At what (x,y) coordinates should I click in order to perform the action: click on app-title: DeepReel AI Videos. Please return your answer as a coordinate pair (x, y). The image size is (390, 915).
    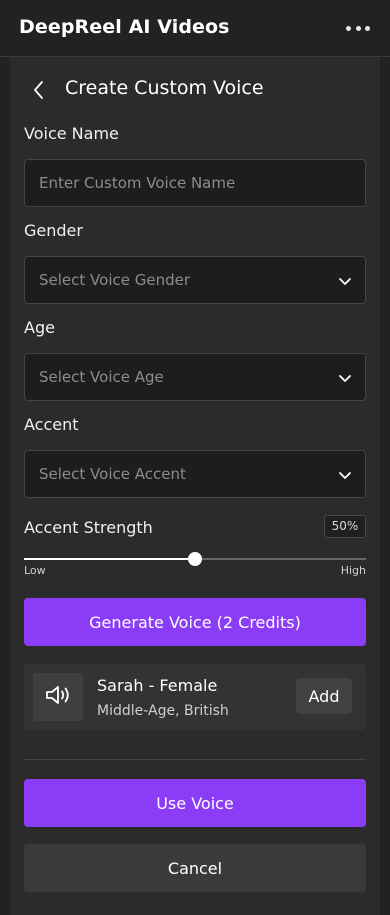
    Looking at the image, I should click on (124, 27).